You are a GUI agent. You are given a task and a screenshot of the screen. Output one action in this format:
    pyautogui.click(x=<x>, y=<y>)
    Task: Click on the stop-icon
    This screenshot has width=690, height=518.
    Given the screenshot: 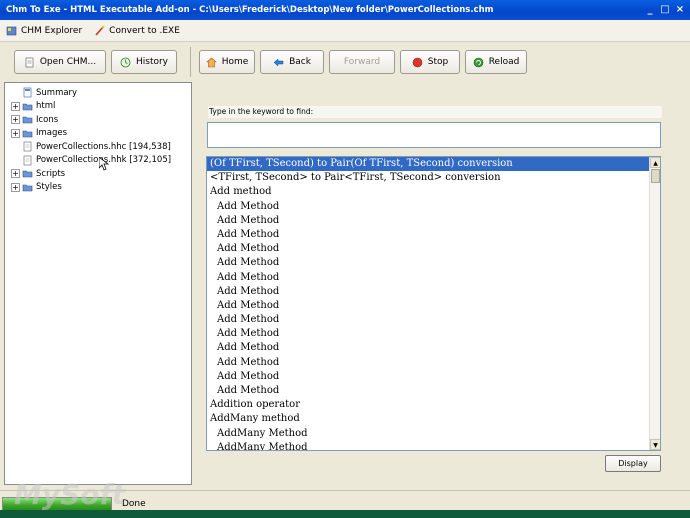 What is the action you would take?
    pyautogui.click(x=417, y=62)
    